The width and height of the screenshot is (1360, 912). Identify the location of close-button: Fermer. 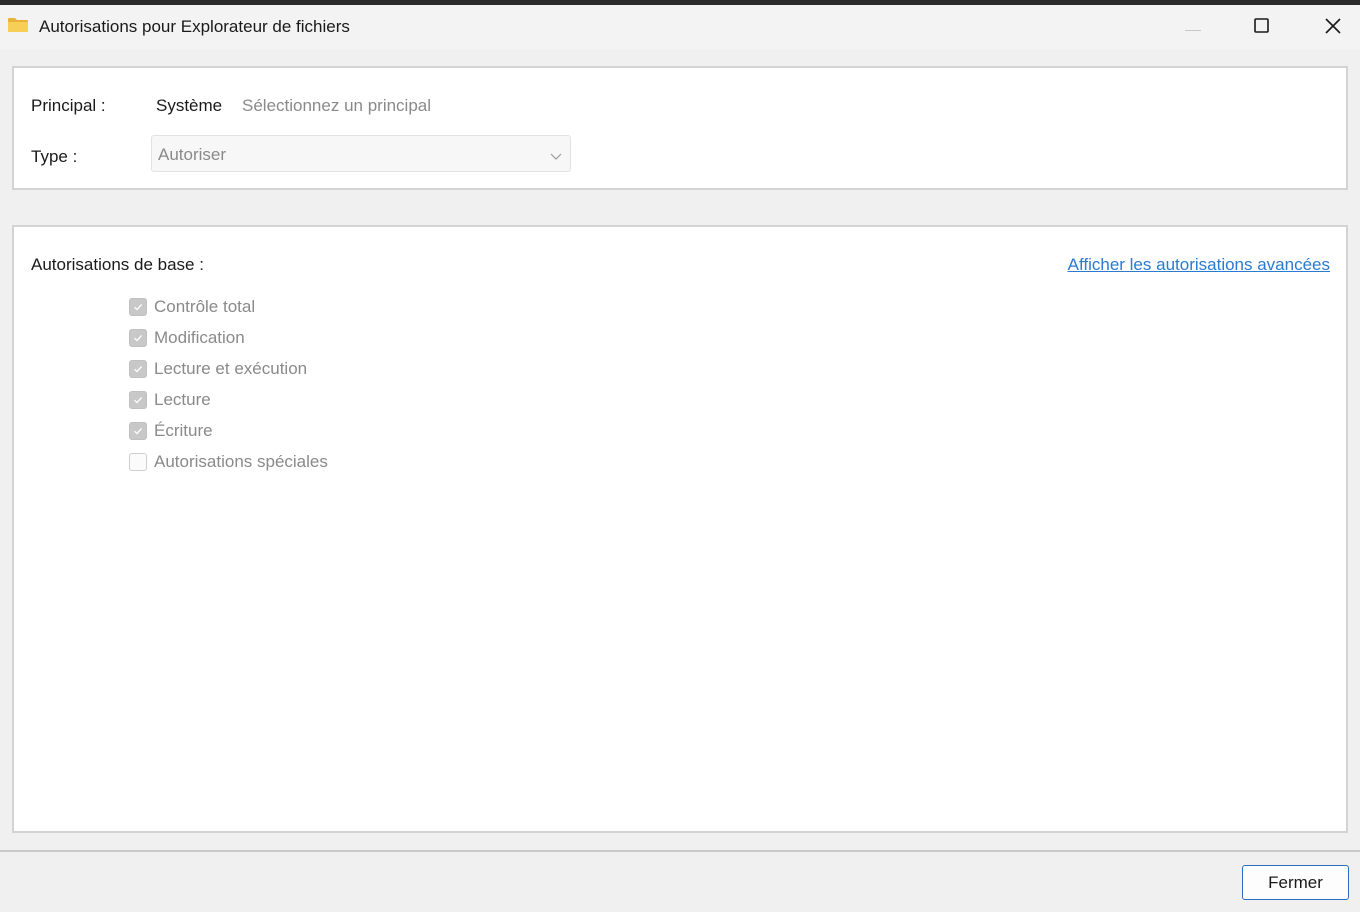
(1295, 882).